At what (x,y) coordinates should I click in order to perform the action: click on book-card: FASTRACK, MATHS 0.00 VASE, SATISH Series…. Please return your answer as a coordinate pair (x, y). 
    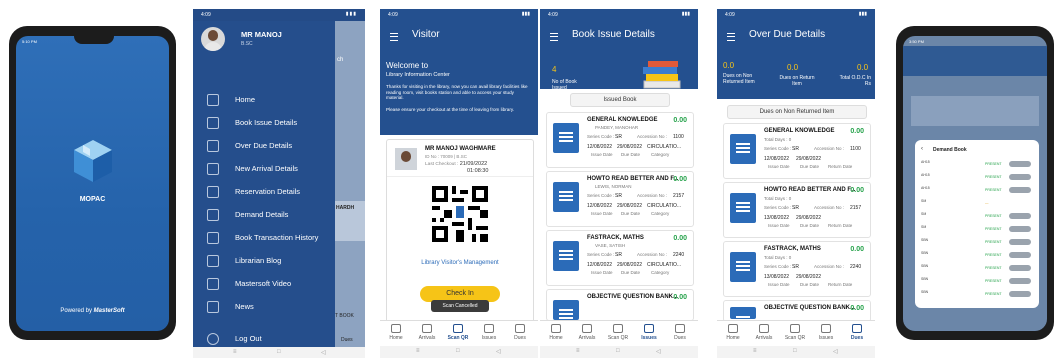
    Looking at the image, I should click on (620, 258).